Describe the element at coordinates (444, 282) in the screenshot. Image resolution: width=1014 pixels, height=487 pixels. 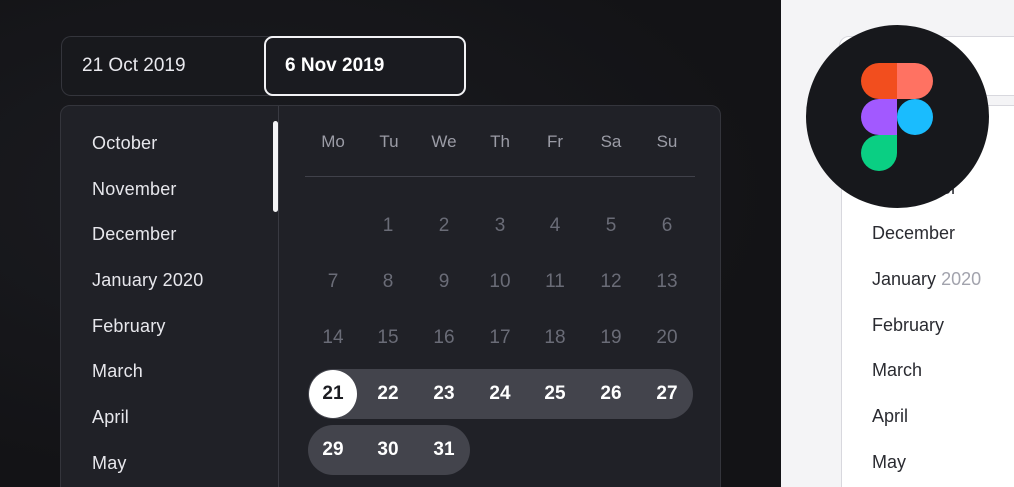
I see `day-cell: 9` at that location.